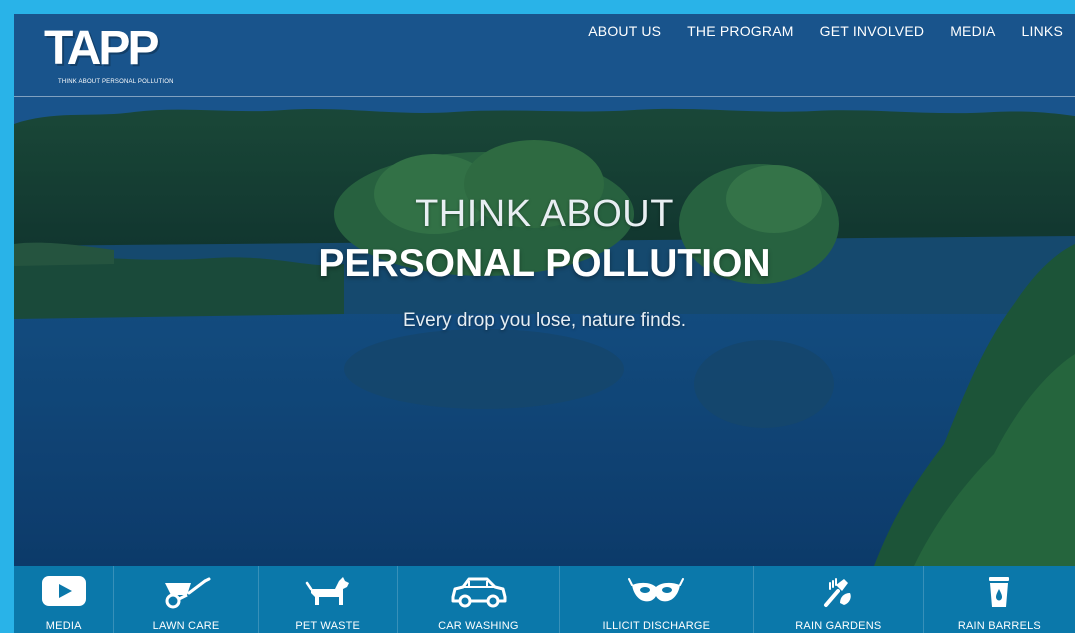 The image size is (1075, 633). I want to click on topic-illicit-discharge: ILLICIT DISCHARGE, so click(657, 599).